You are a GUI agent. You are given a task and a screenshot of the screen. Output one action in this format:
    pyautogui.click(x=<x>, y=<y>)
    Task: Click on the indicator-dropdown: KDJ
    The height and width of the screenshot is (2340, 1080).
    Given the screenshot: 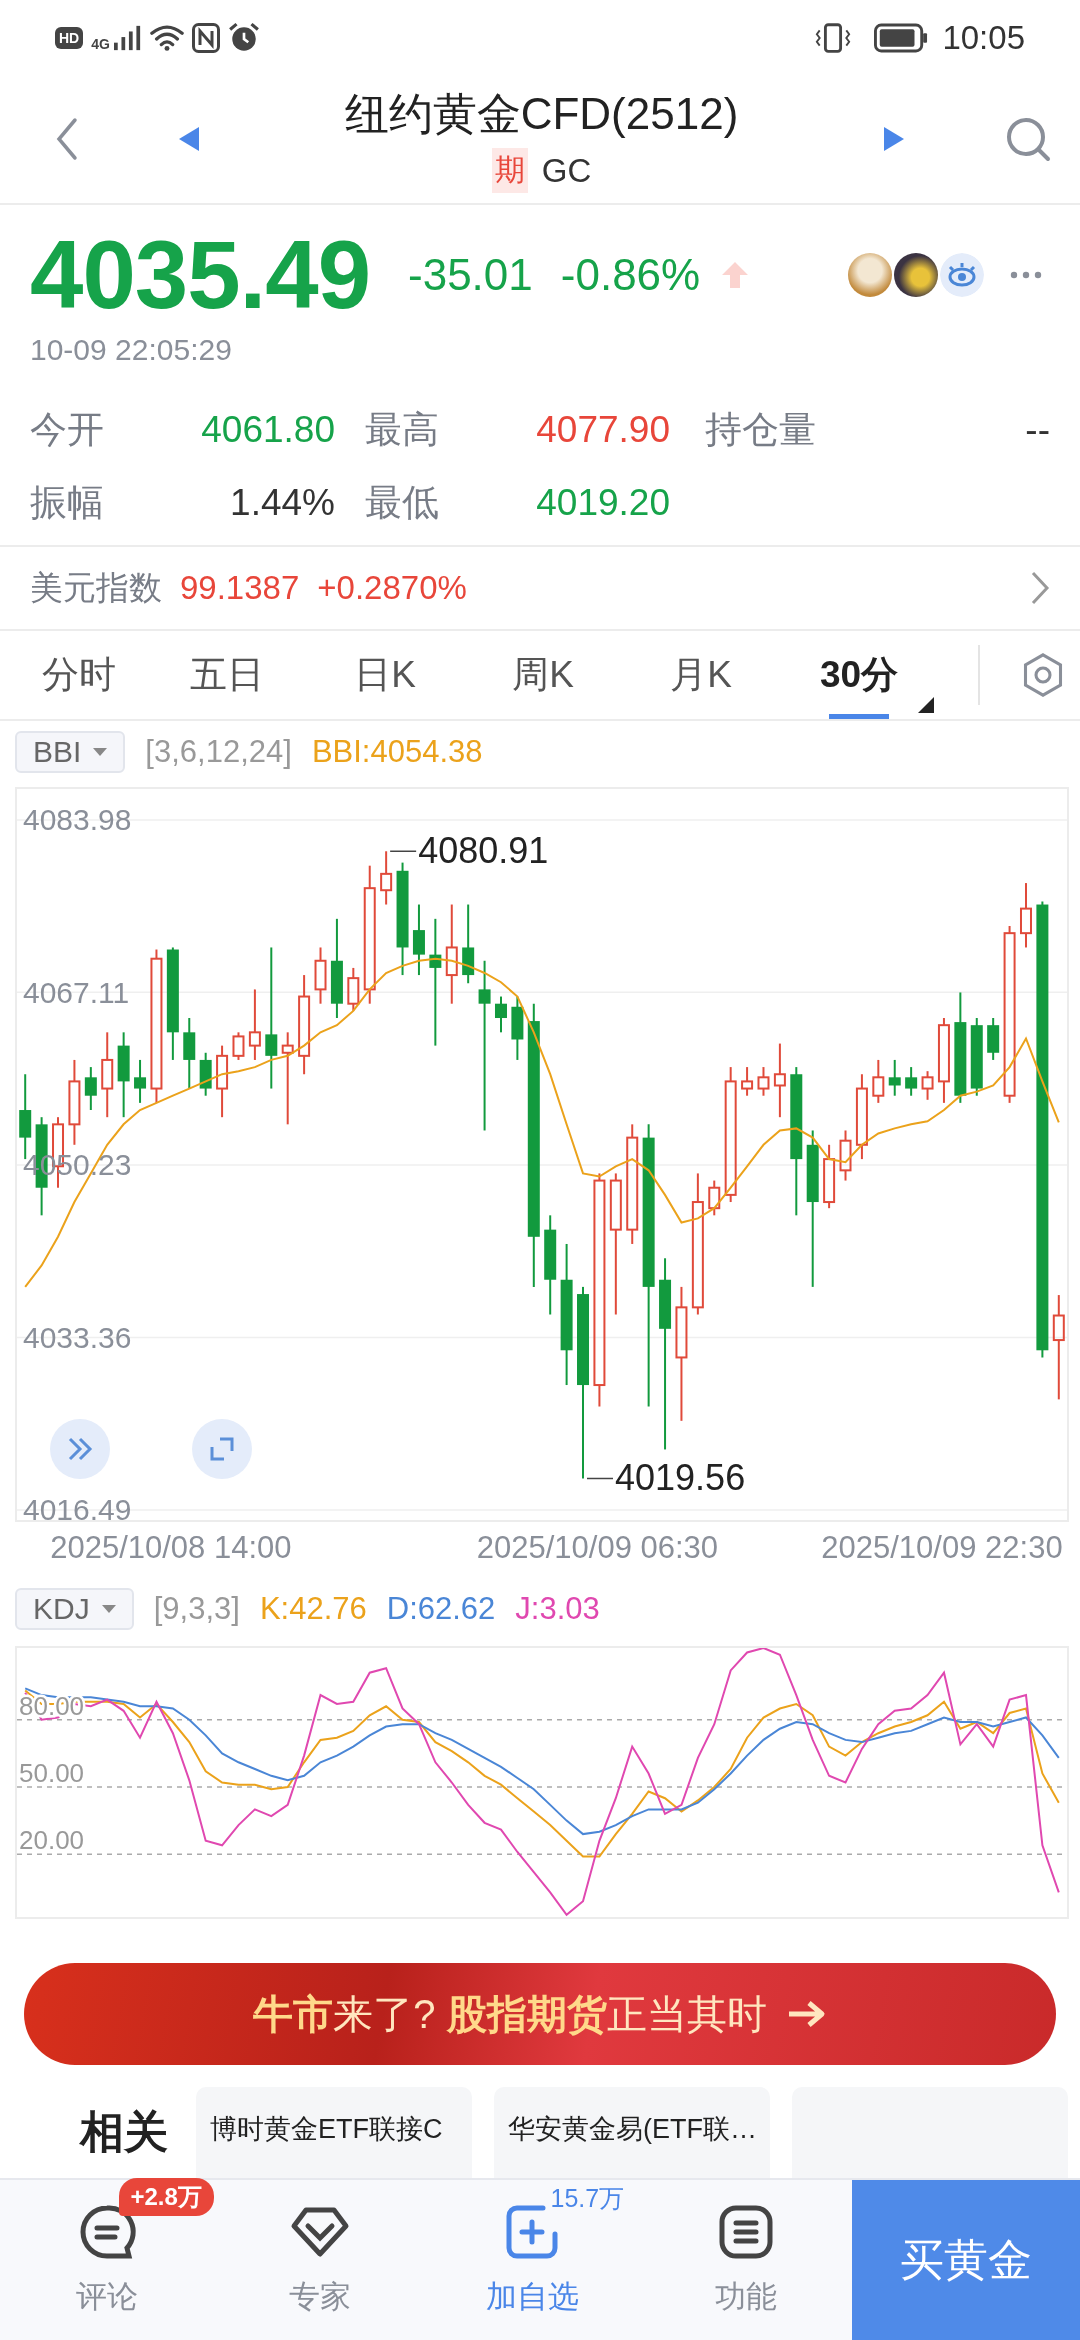 What is the action you would take?
    pyautogui.click(x=74, y=1609)
    